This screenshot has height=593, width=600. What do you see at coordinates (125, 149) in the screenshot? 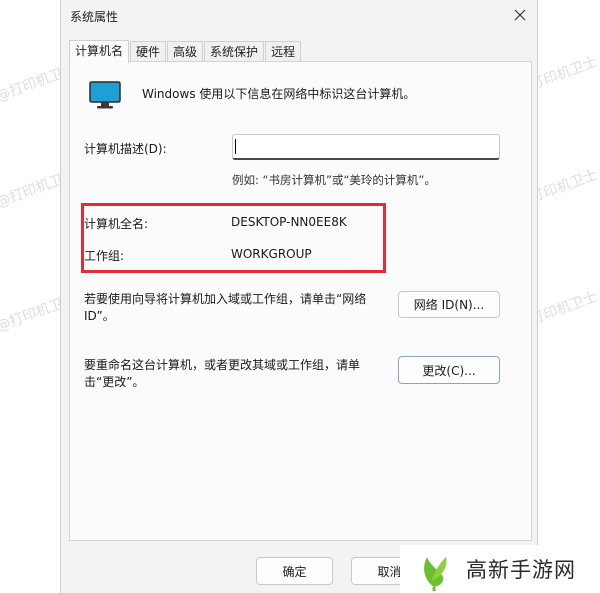
I see `description-label: 计算机描述(D):` at bounding box center [125, 149].